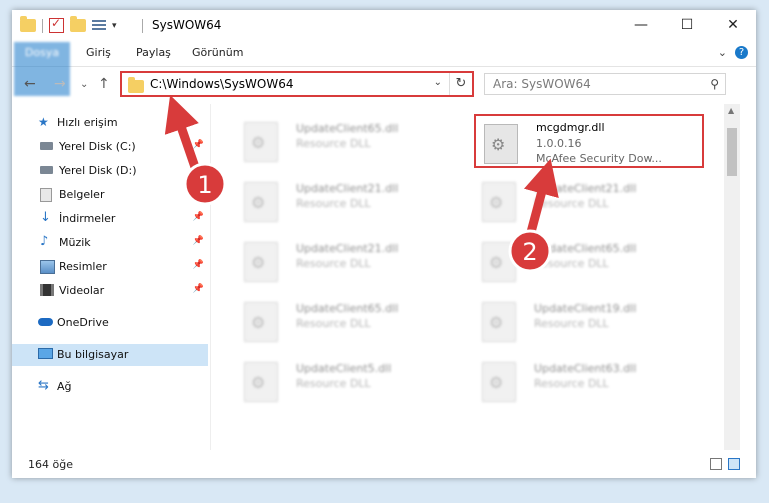 This screenshot has width=769, height=503. What do you see at coordinates (110, 267) in the screenshot?
I see `sidebar-item-pictures: Resimler 📌` at bounding box center [110, 267].